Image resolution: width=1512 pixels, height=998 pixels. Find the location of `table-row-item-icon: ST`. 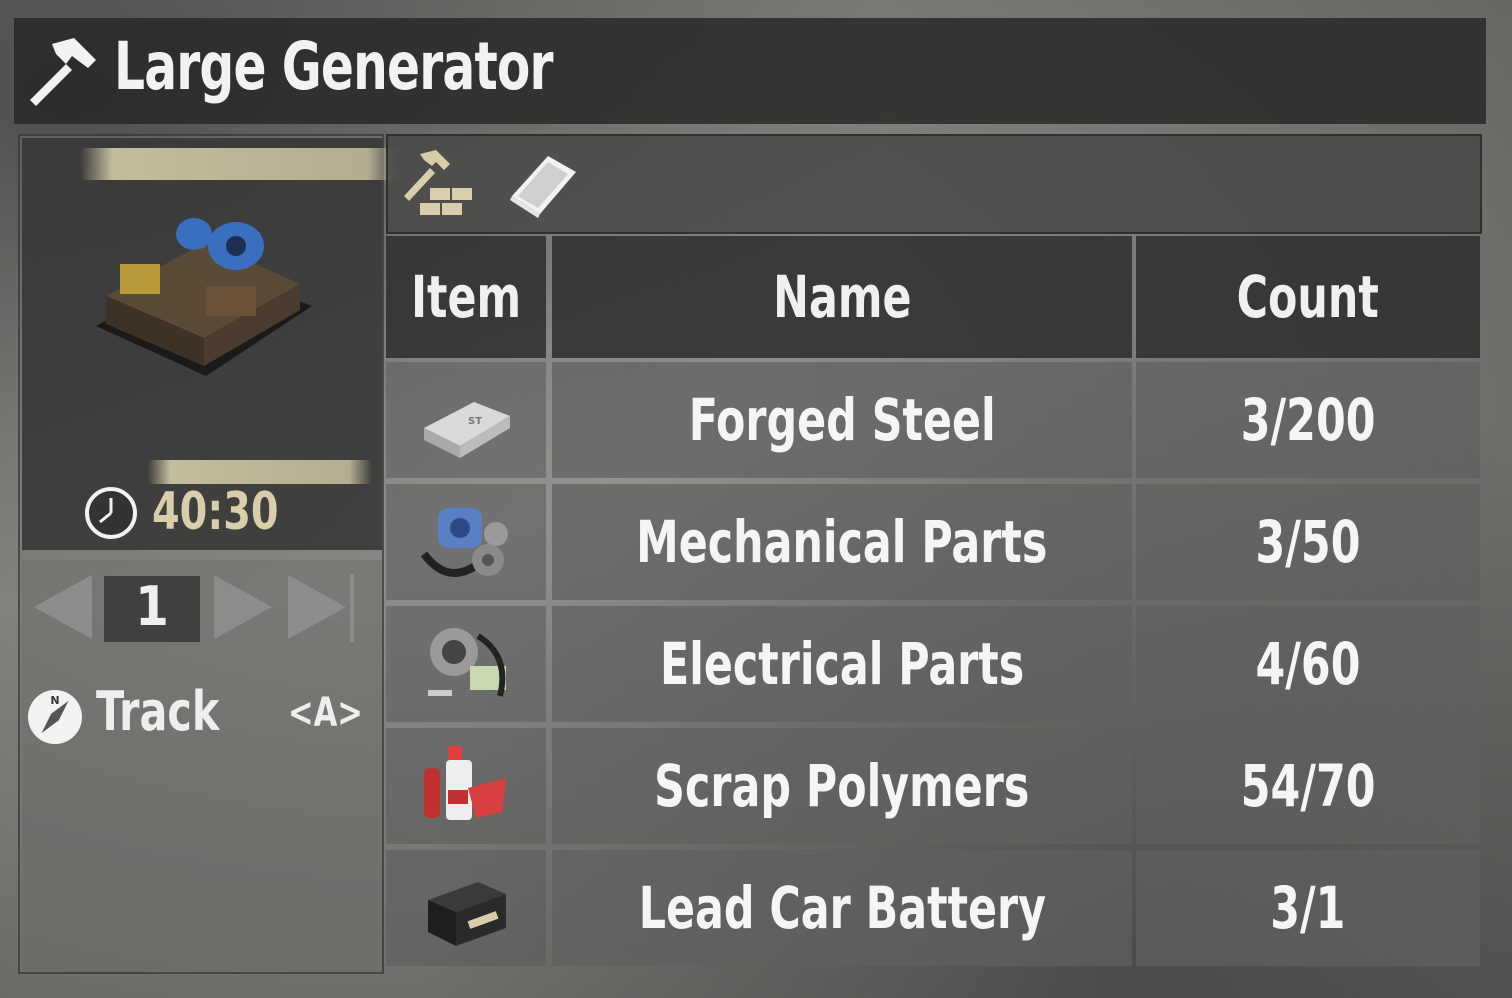

table-row-item-icon: ST is located at coordinates (466, 420).